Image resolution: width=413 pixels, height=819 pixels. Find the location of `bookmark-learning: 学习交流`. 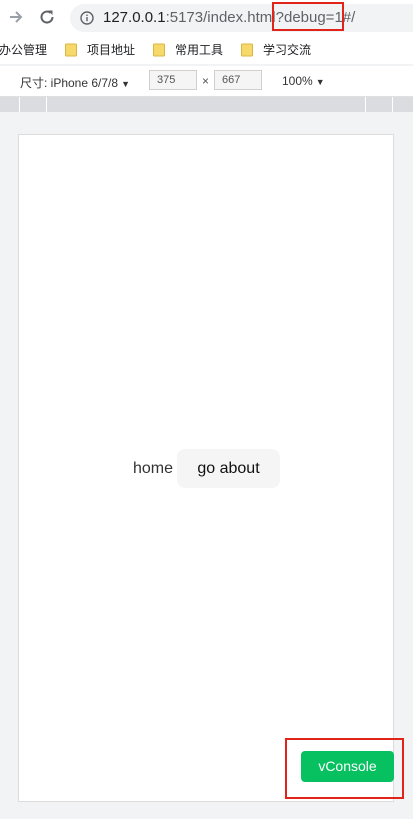

bookmark-learning: 学习交流 is located at coordinates (276, 50).